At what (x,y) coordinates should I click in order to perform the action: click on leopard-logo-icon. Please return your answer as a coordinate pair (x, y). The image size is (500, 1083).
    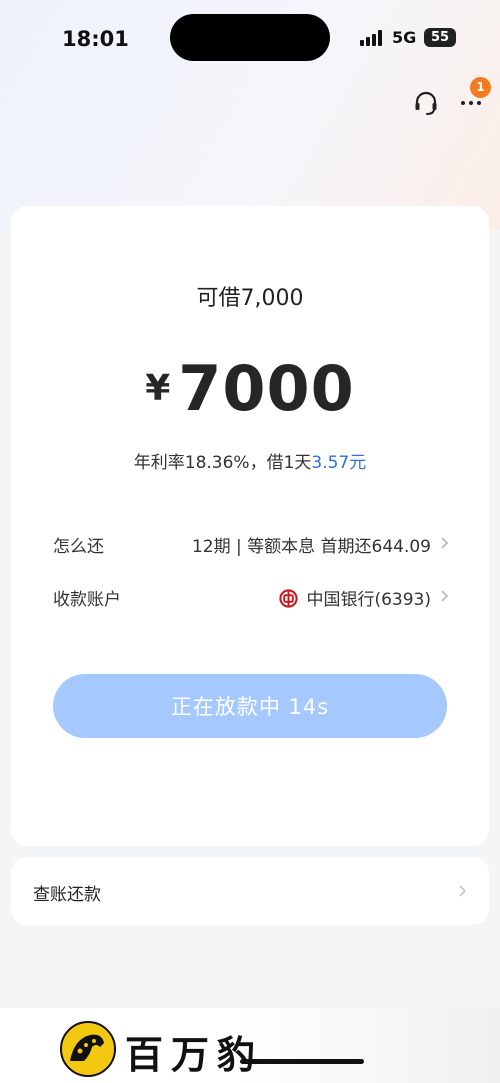
    Looking at the image, I should click on (88, 1049).